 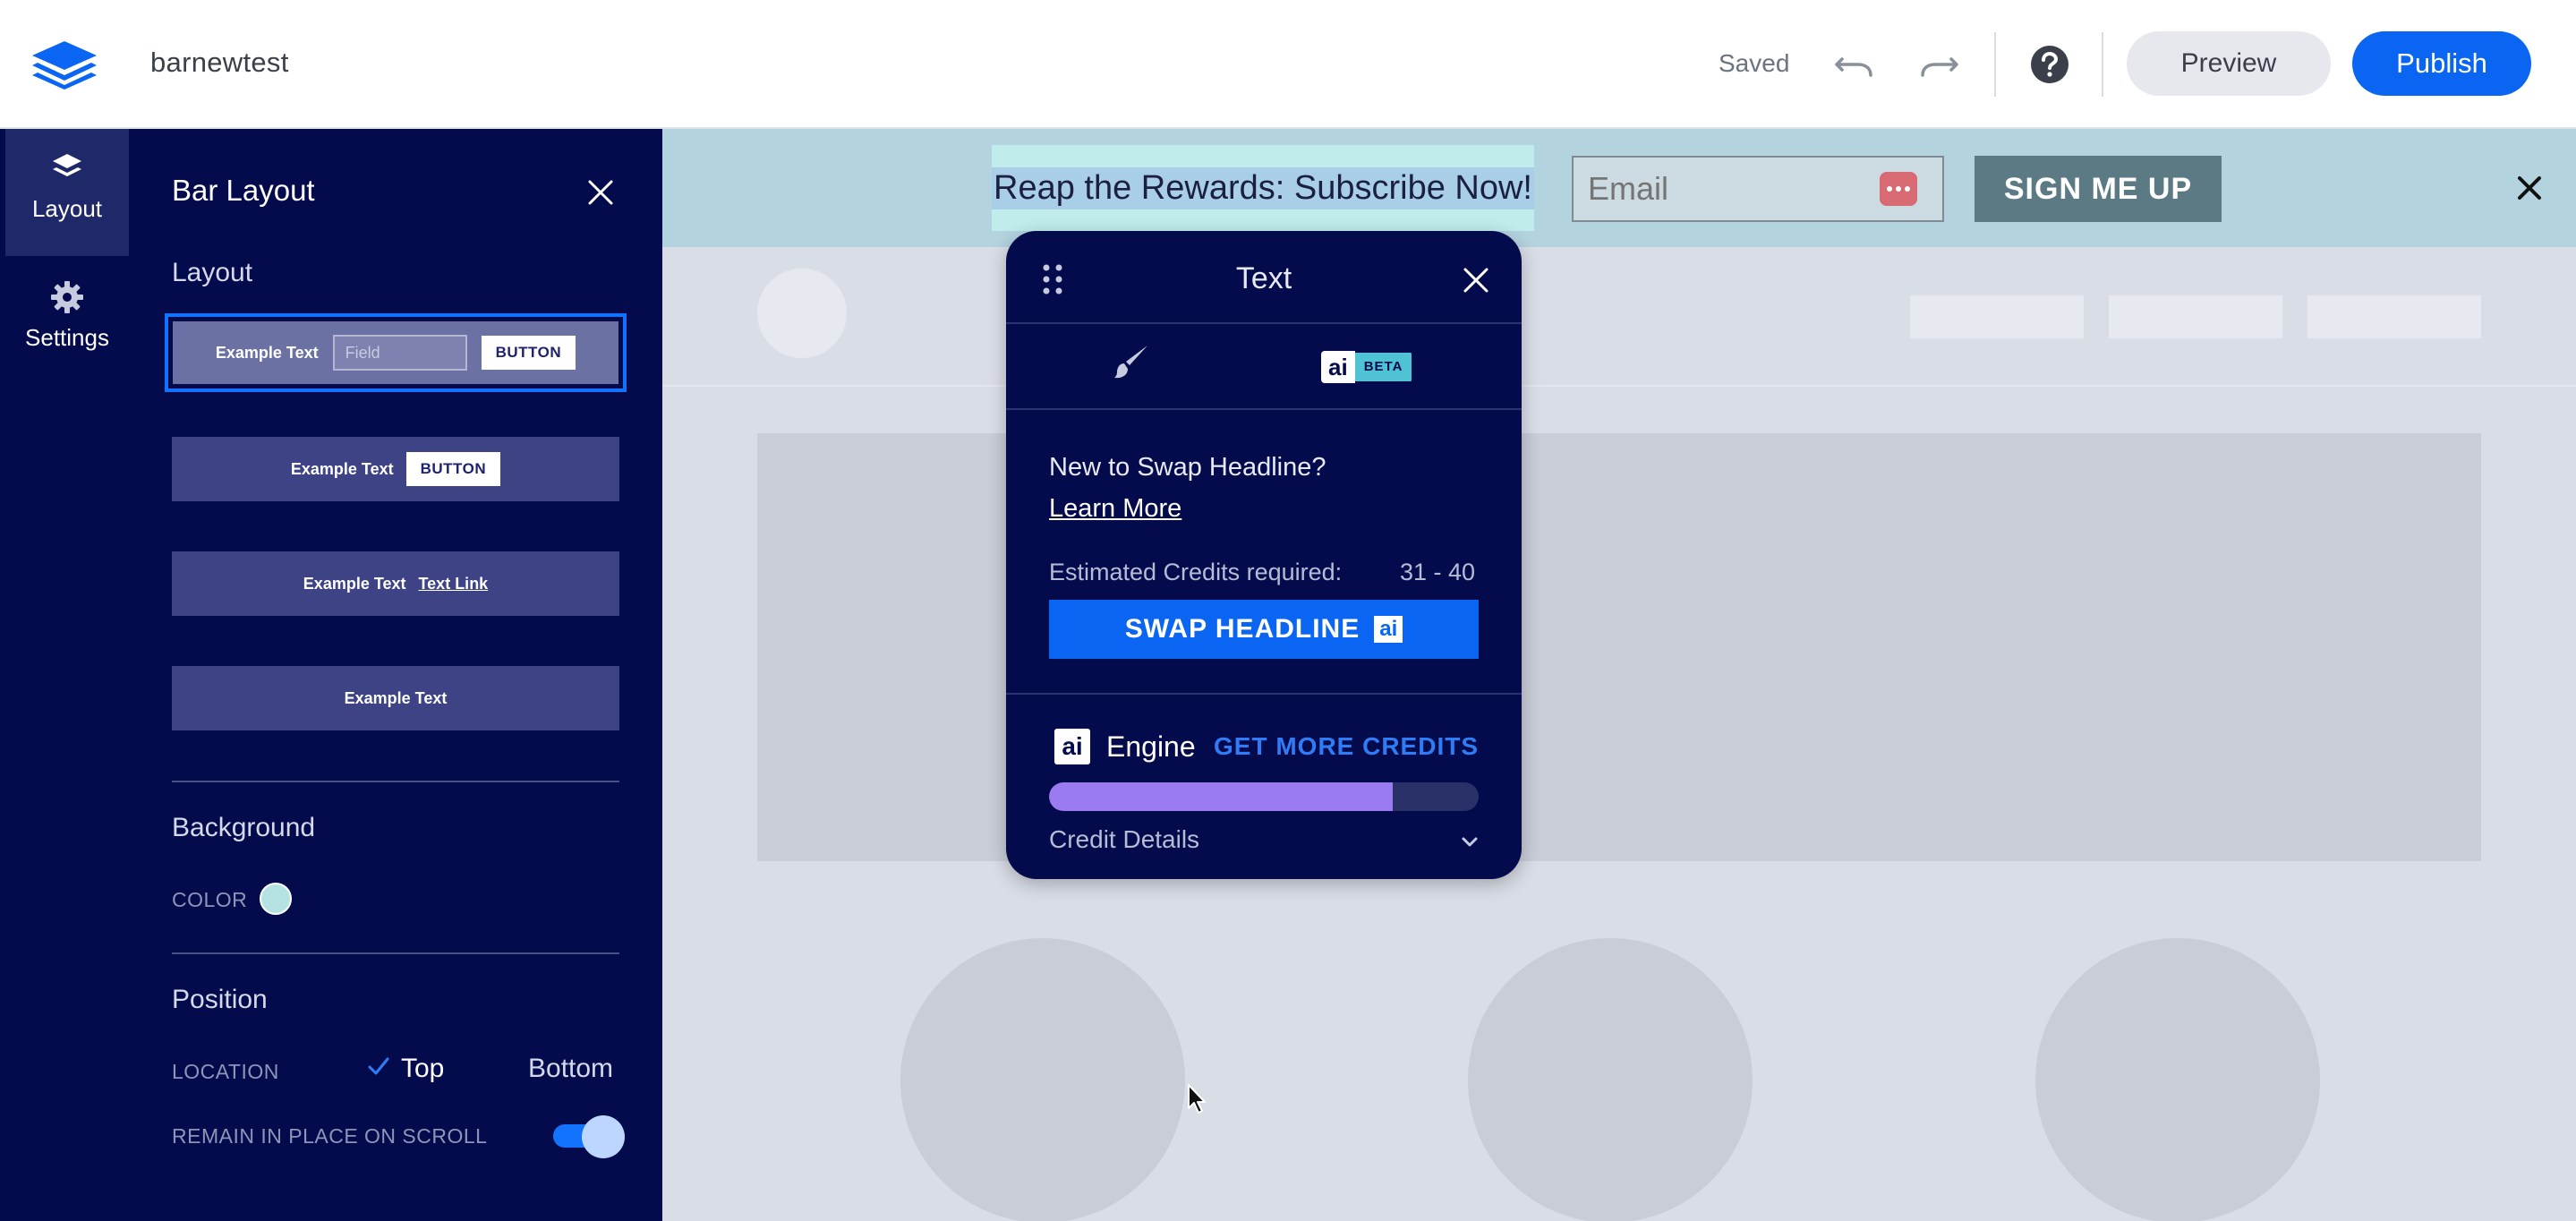 What do you see at coordinates (378, 1066) in the screenshot?
I see `checkmark-icon` at bounding box center [378, 1066].